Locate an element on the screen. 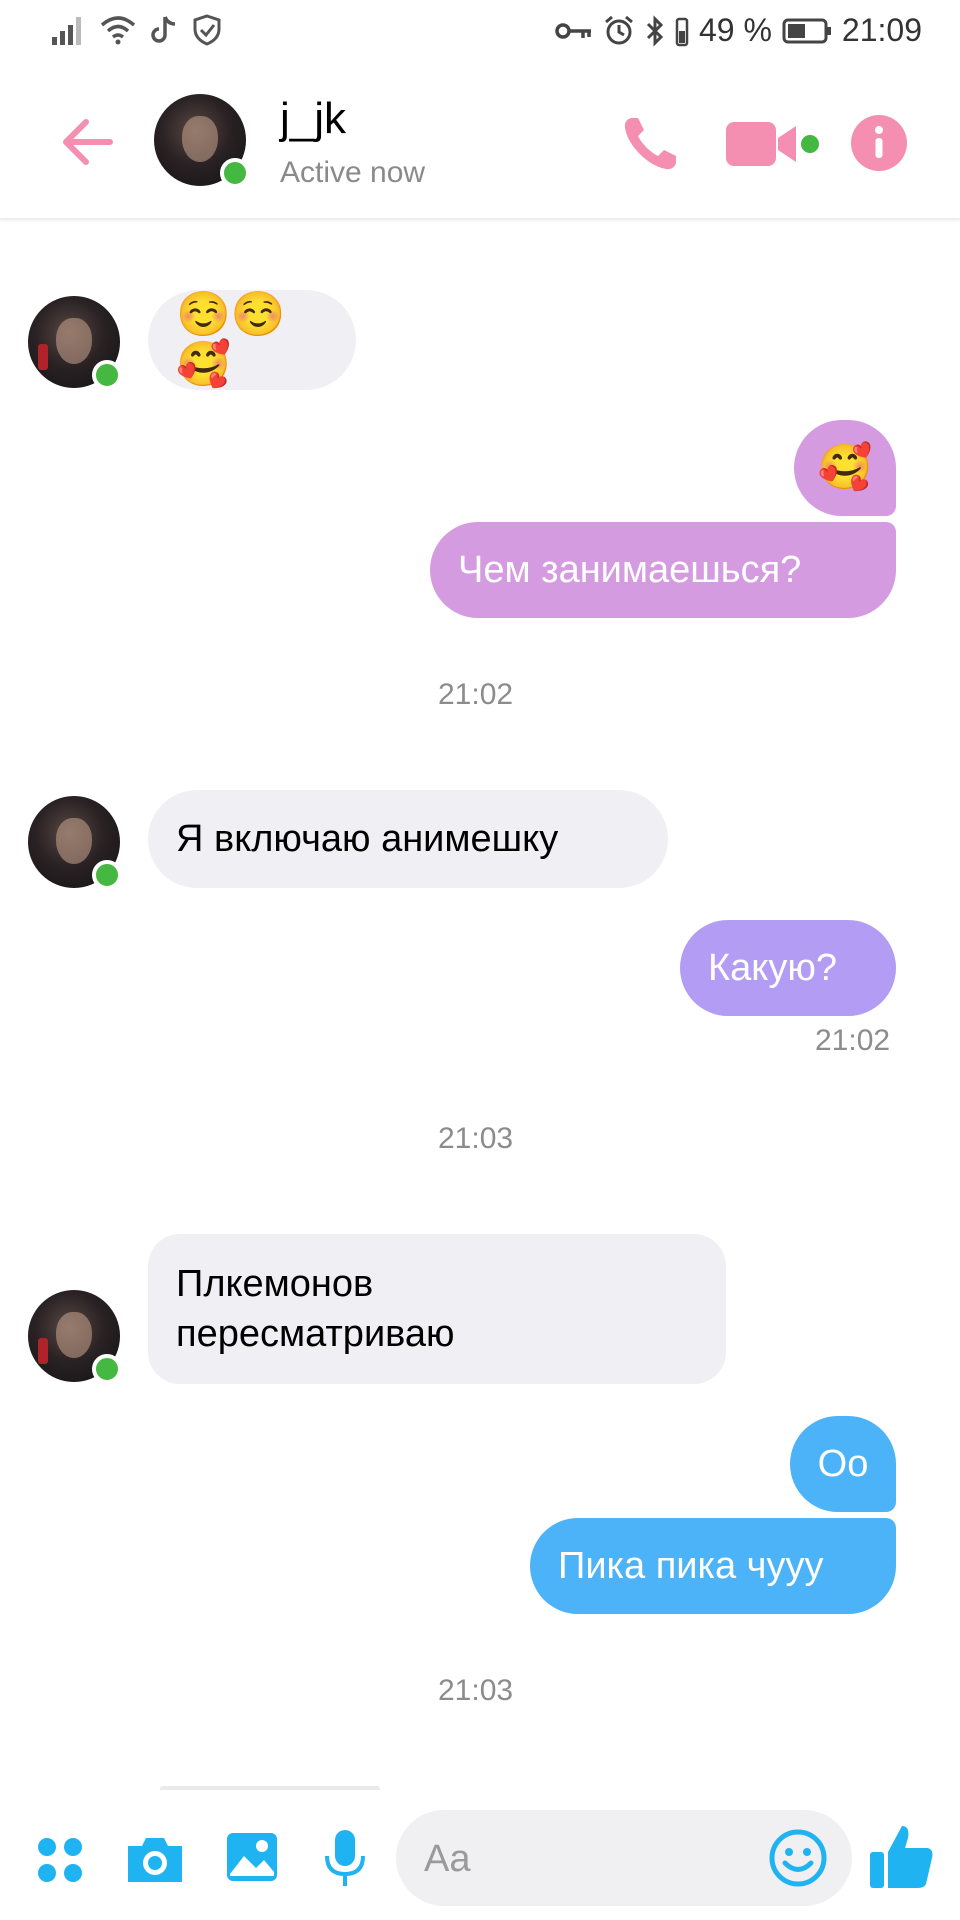 The height and width of the screenshot is (1920, 960). camera-icon is located at coordinates (155, 1859).